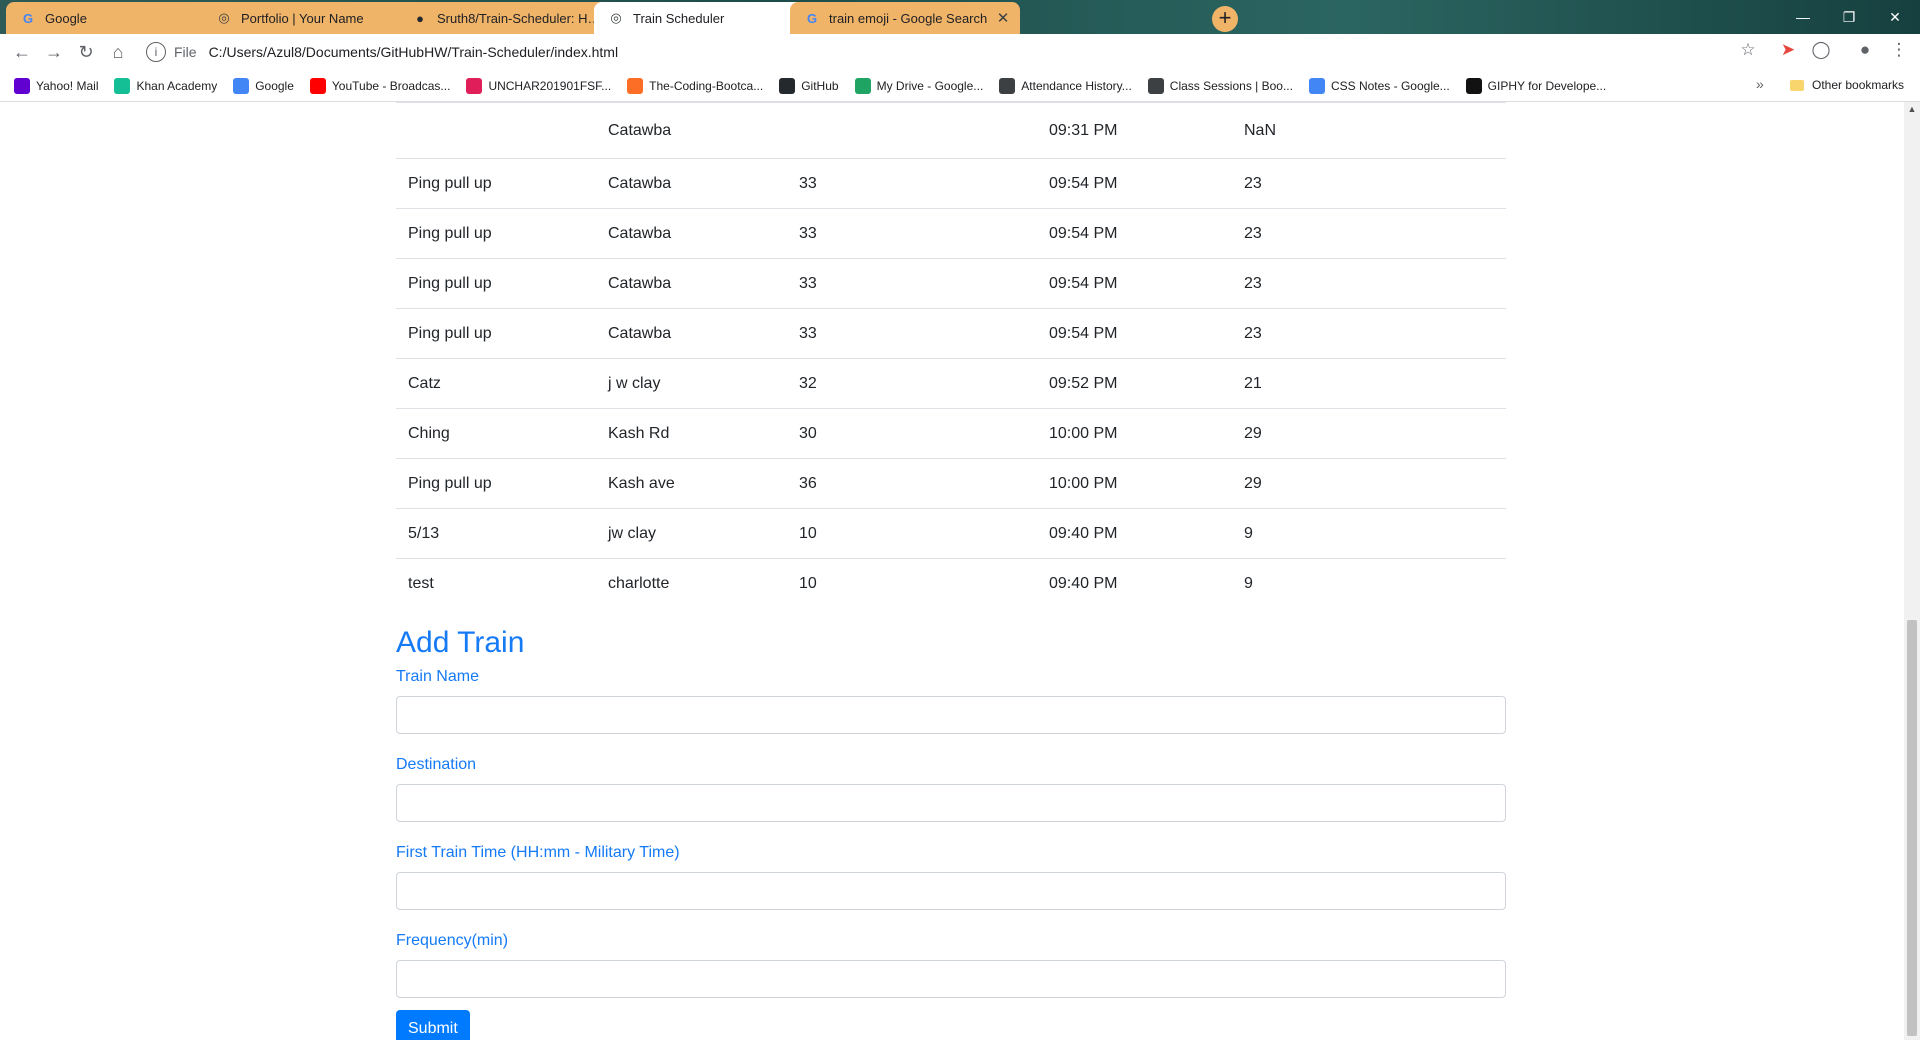 The image size is (1920, 1040). What do you see at coordinates (951, 891) in the screenshot?
I see `first-train-time-input` at bounding box center [951, 891].